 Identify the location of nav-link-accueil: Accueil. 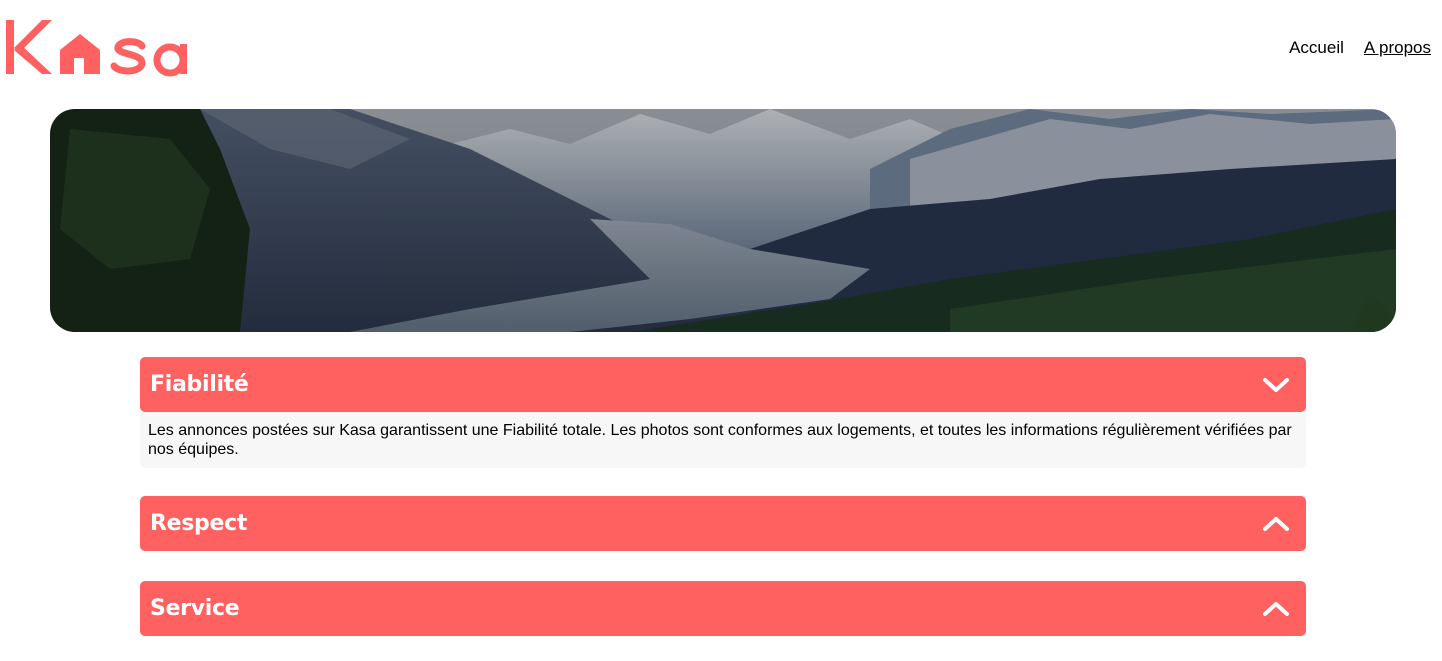
(1316, 48).